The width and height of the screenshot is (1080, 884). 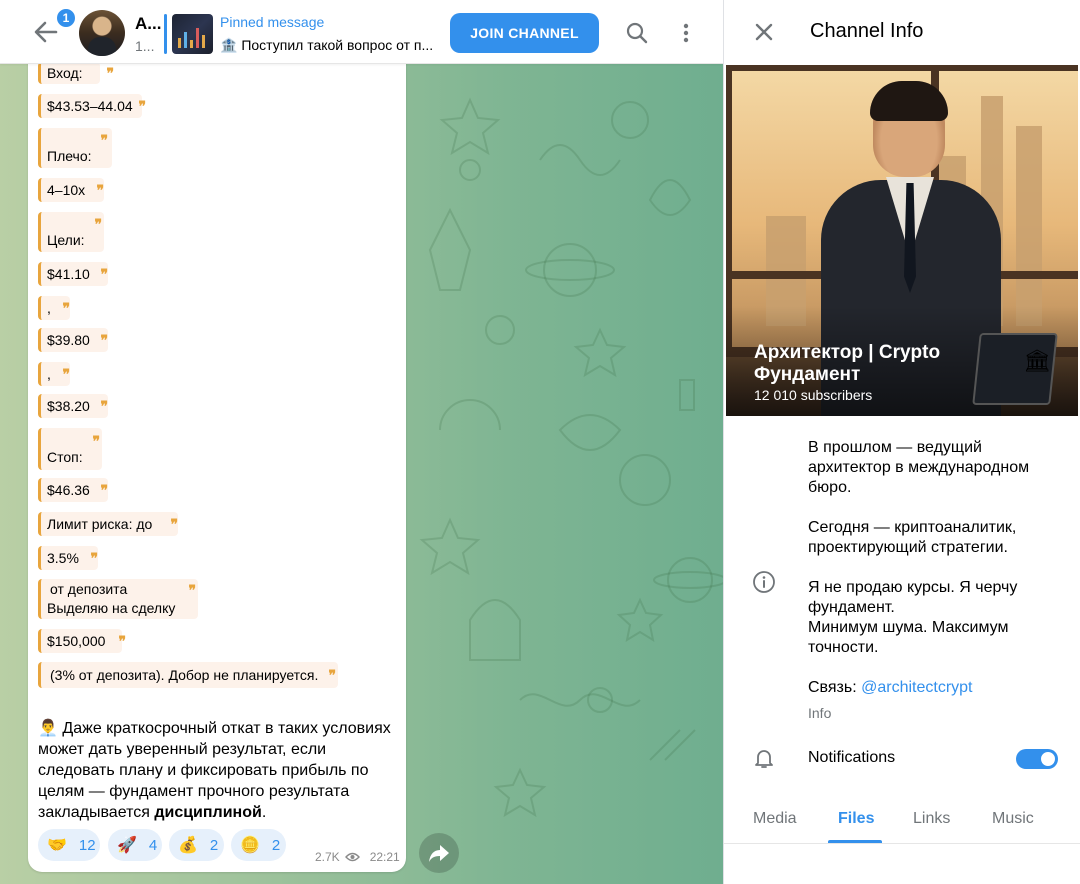 I want to click on quote-line: от депозита Выделяю на сделку ❞, so click(x=118, y=599).